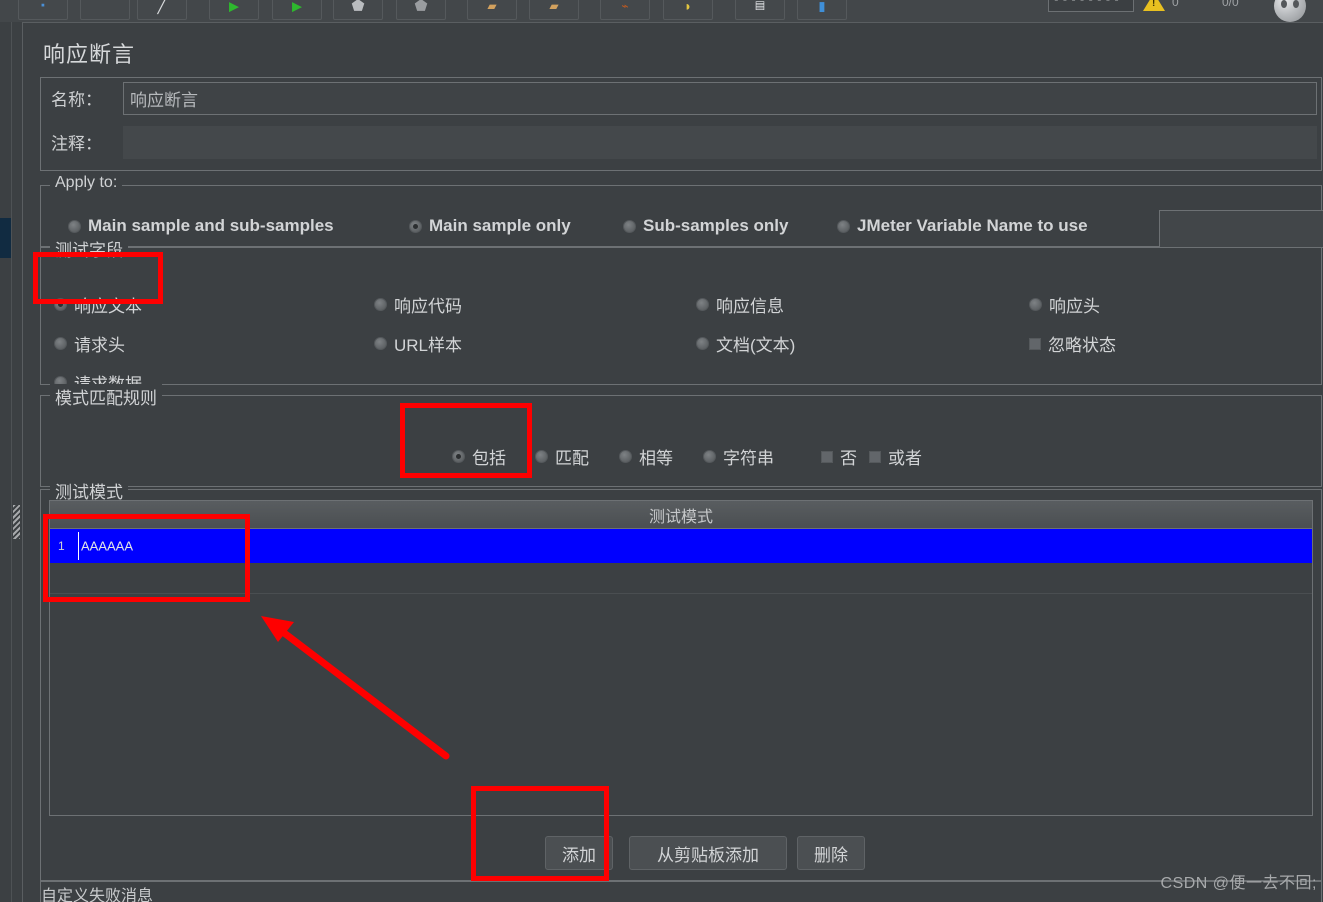 This screenshot has width=1323, height=902. I want to click on new-file-icon: ▪, so click(43, 6).